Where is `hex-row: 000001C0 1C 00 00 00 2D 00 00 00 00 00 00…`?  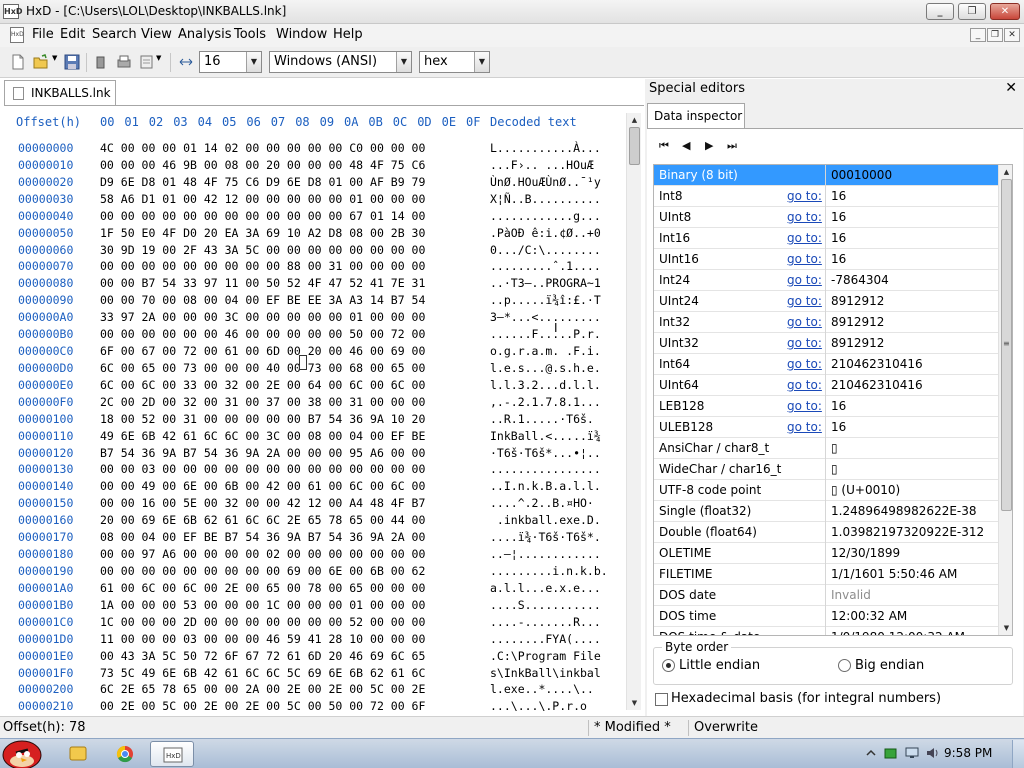 hex-row: 000001C0 1C 00 00 00 2D 00 00 00 00 00 00… is located at coordinates (309, 623).